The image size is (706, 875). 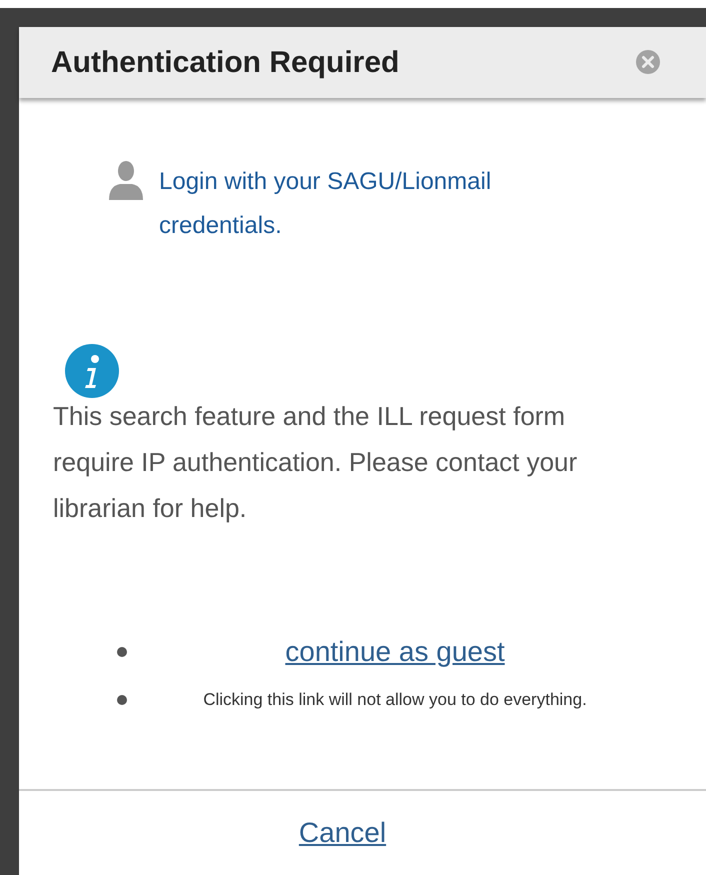 I want to click on dialog-title: Authentication Required, so click(x=225, y=62).